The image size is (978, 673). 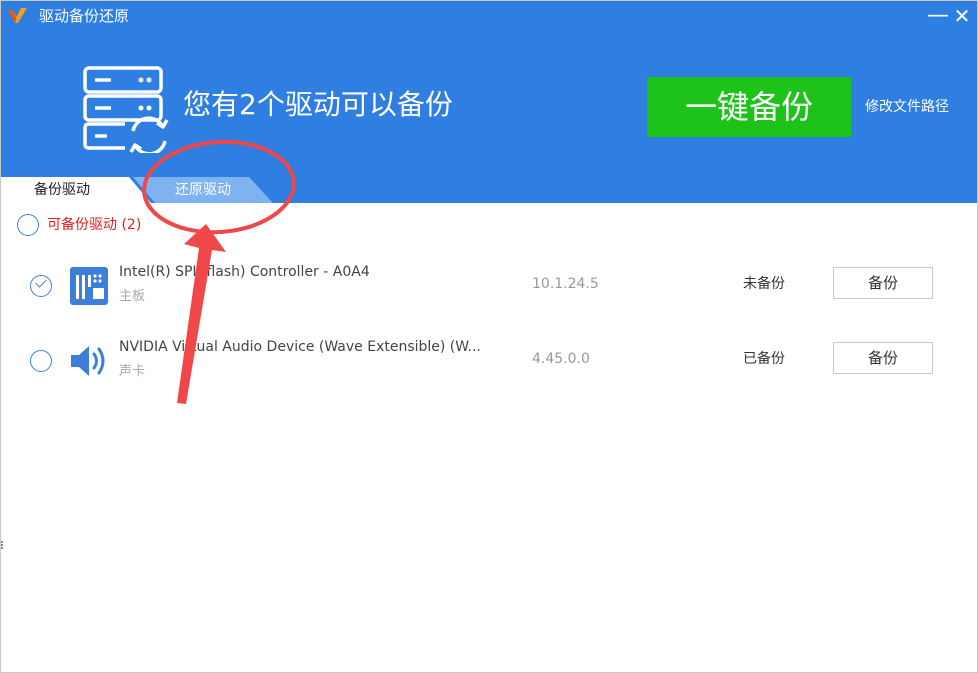 What do you see at coordinates (565, 284) in the screenshot?
I see `driver-version: 10.1.24.5` at bounding box center [565, 284].